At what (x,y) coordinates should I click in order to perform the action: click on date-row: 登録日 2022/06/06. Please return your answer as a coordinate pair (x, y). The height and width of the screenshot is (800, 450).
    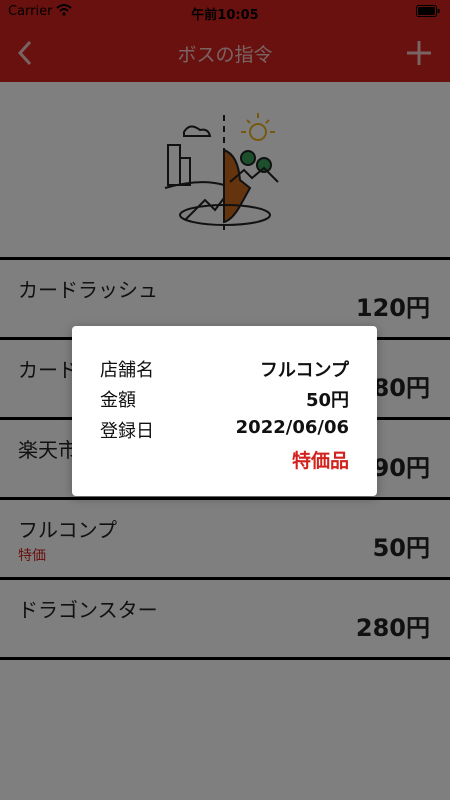
    Looking at the image, I should click on (224, 430).